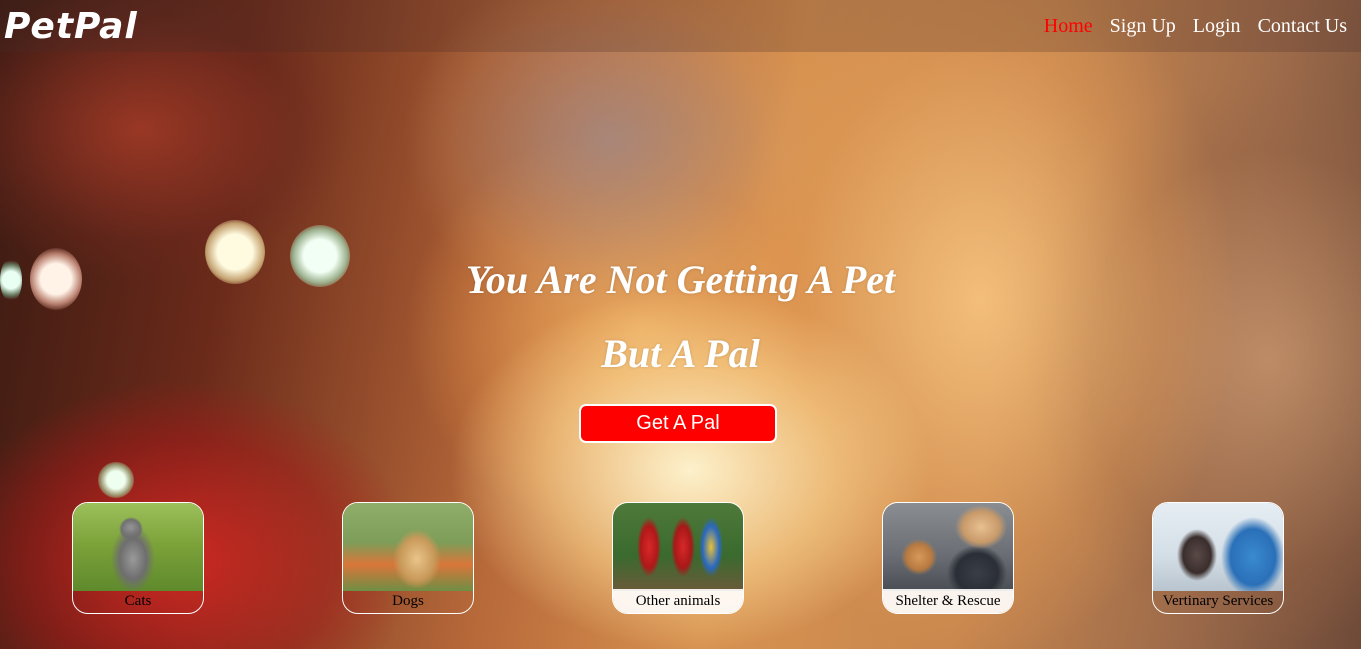 This screenshot has width=1361, height=649. I want to click on nav-contact-link: Contact Us, so click(1302, 26).